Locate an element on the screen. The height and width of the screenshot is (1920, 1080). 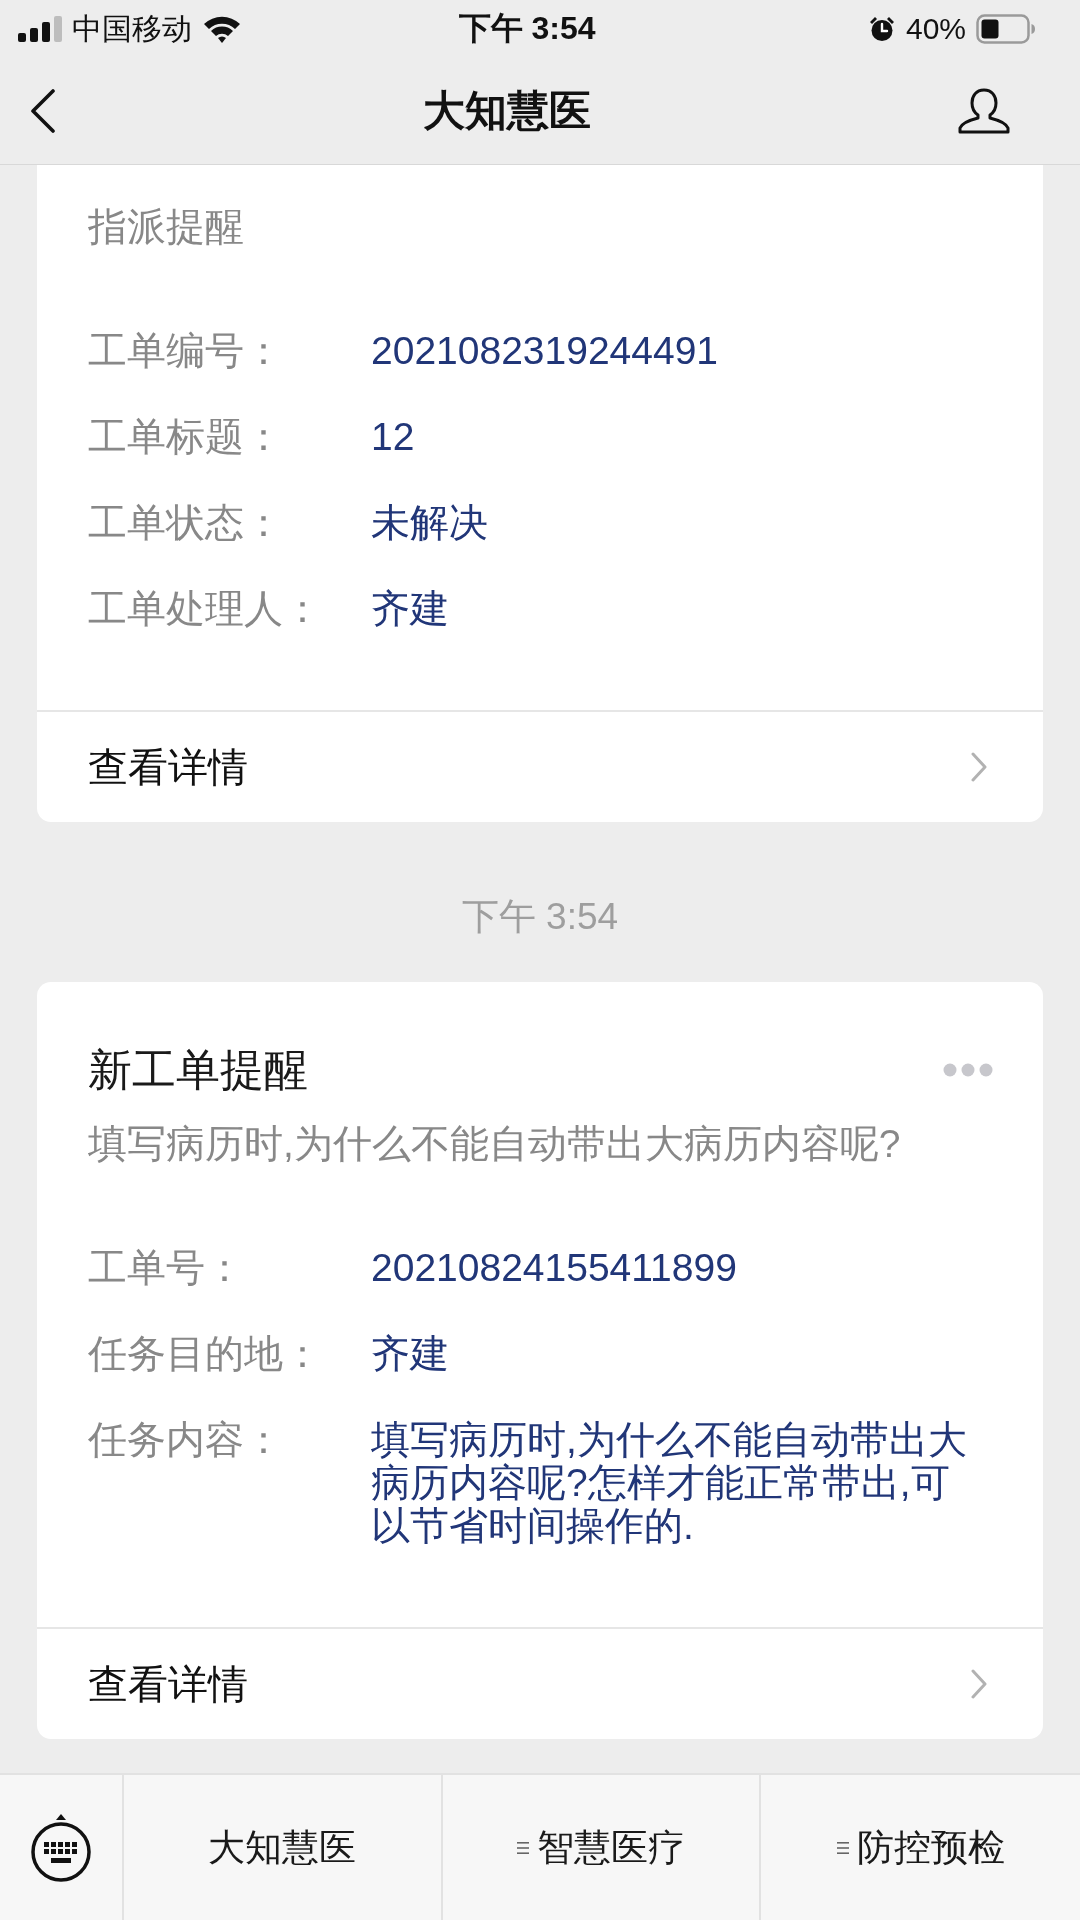
back-button is located at coordinates (43, 111).